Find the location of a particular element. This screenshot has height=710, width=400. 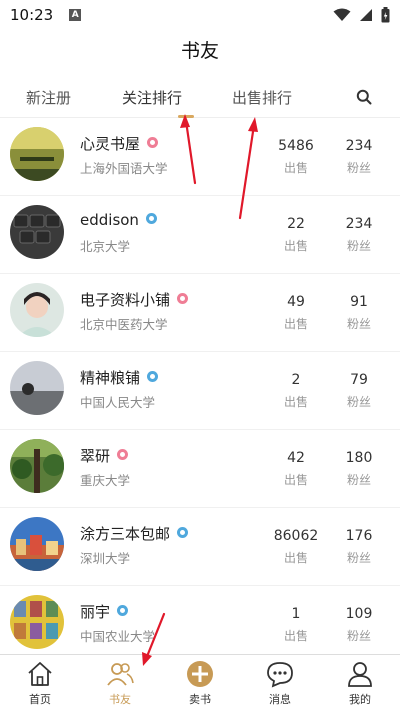

status-bar: 10:23 A is located at coordinates (200, 15).